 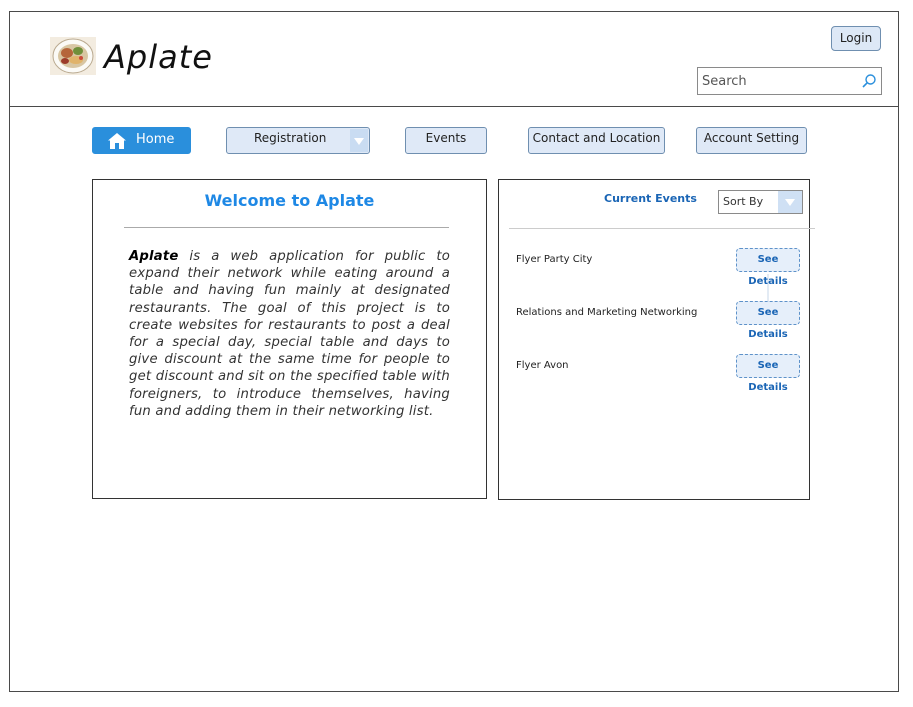 What do you see at coordinates (289, 200) in the screenshot?
I see `welcome-title: Welcome to Aplate` at bounding box center [289, 200].